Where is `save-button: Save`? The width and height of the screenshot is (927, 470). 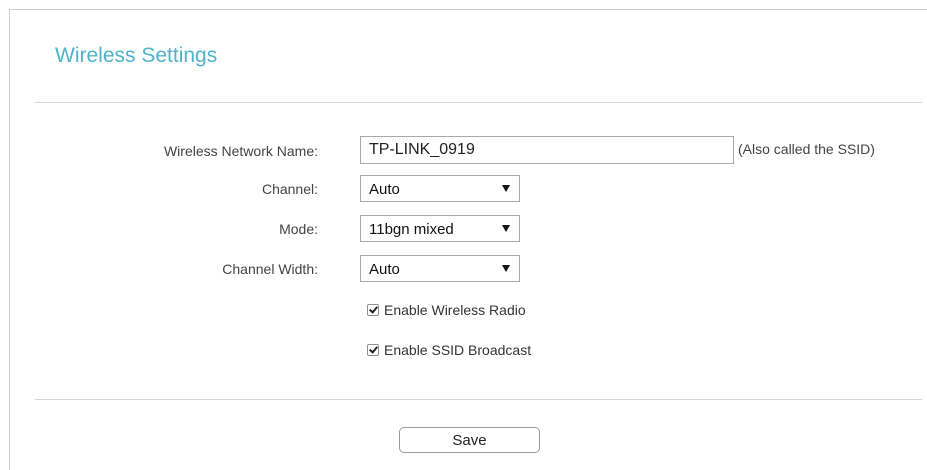 save-button: Save is located at coordinates (469, 440).